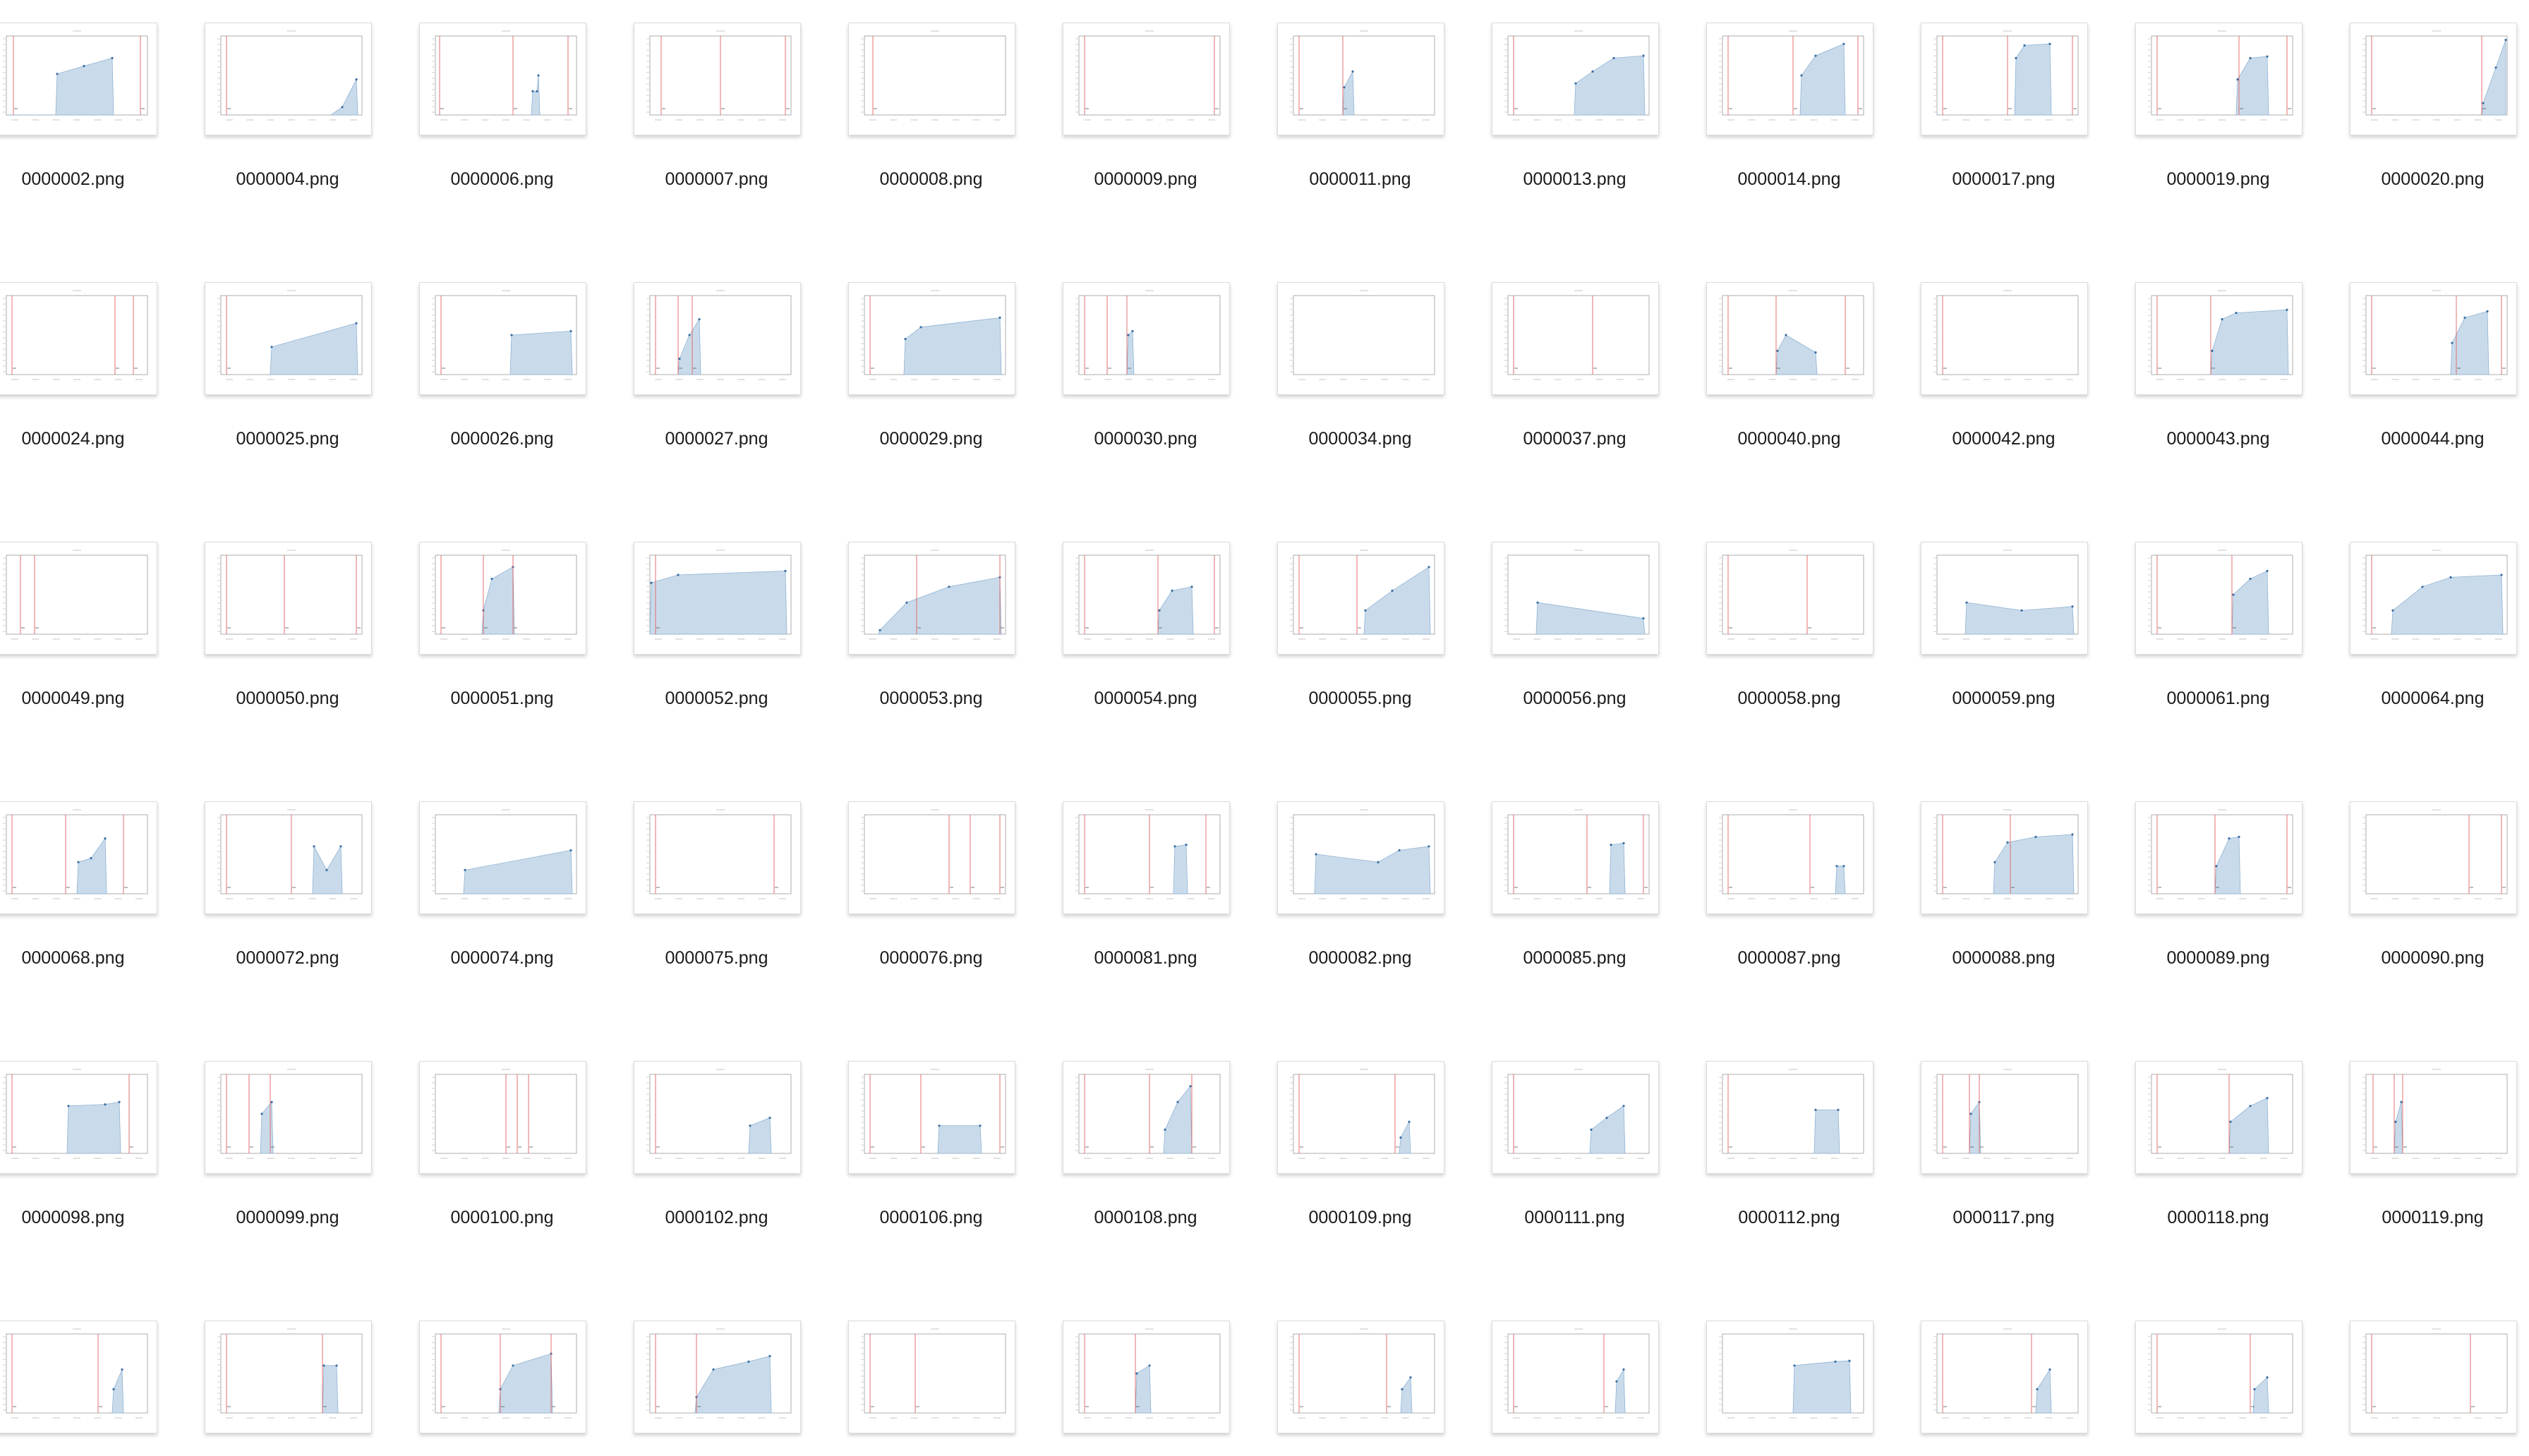 This screenshot has height=1456, width=2529. I want to click on file-name-label: 0000043.png, so click(2218, 439).